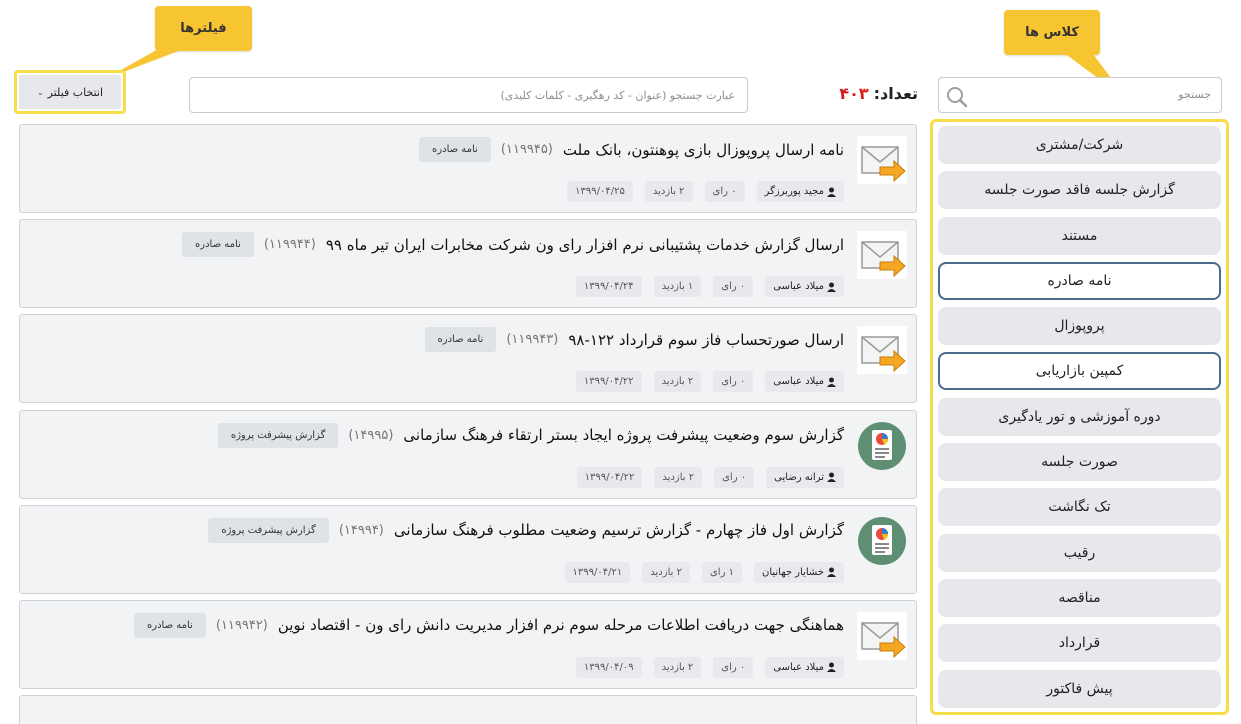 This screenshot has width=1241, height=724. What do you see at coordinates (792, 572) in the screenshot?
I see `record-author-name: خشایار جهانیان` at bounding box center [792, 572].